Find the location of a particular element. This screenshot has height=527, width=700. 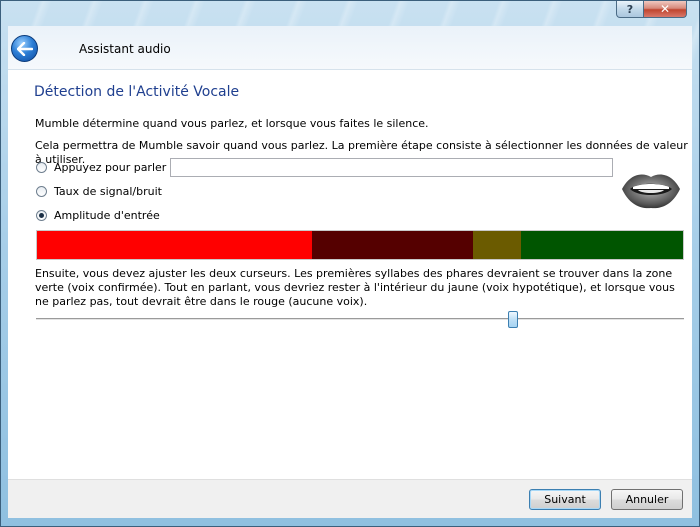

wizard-footer: Suivant Annuler is located at coordinates (350, 498).